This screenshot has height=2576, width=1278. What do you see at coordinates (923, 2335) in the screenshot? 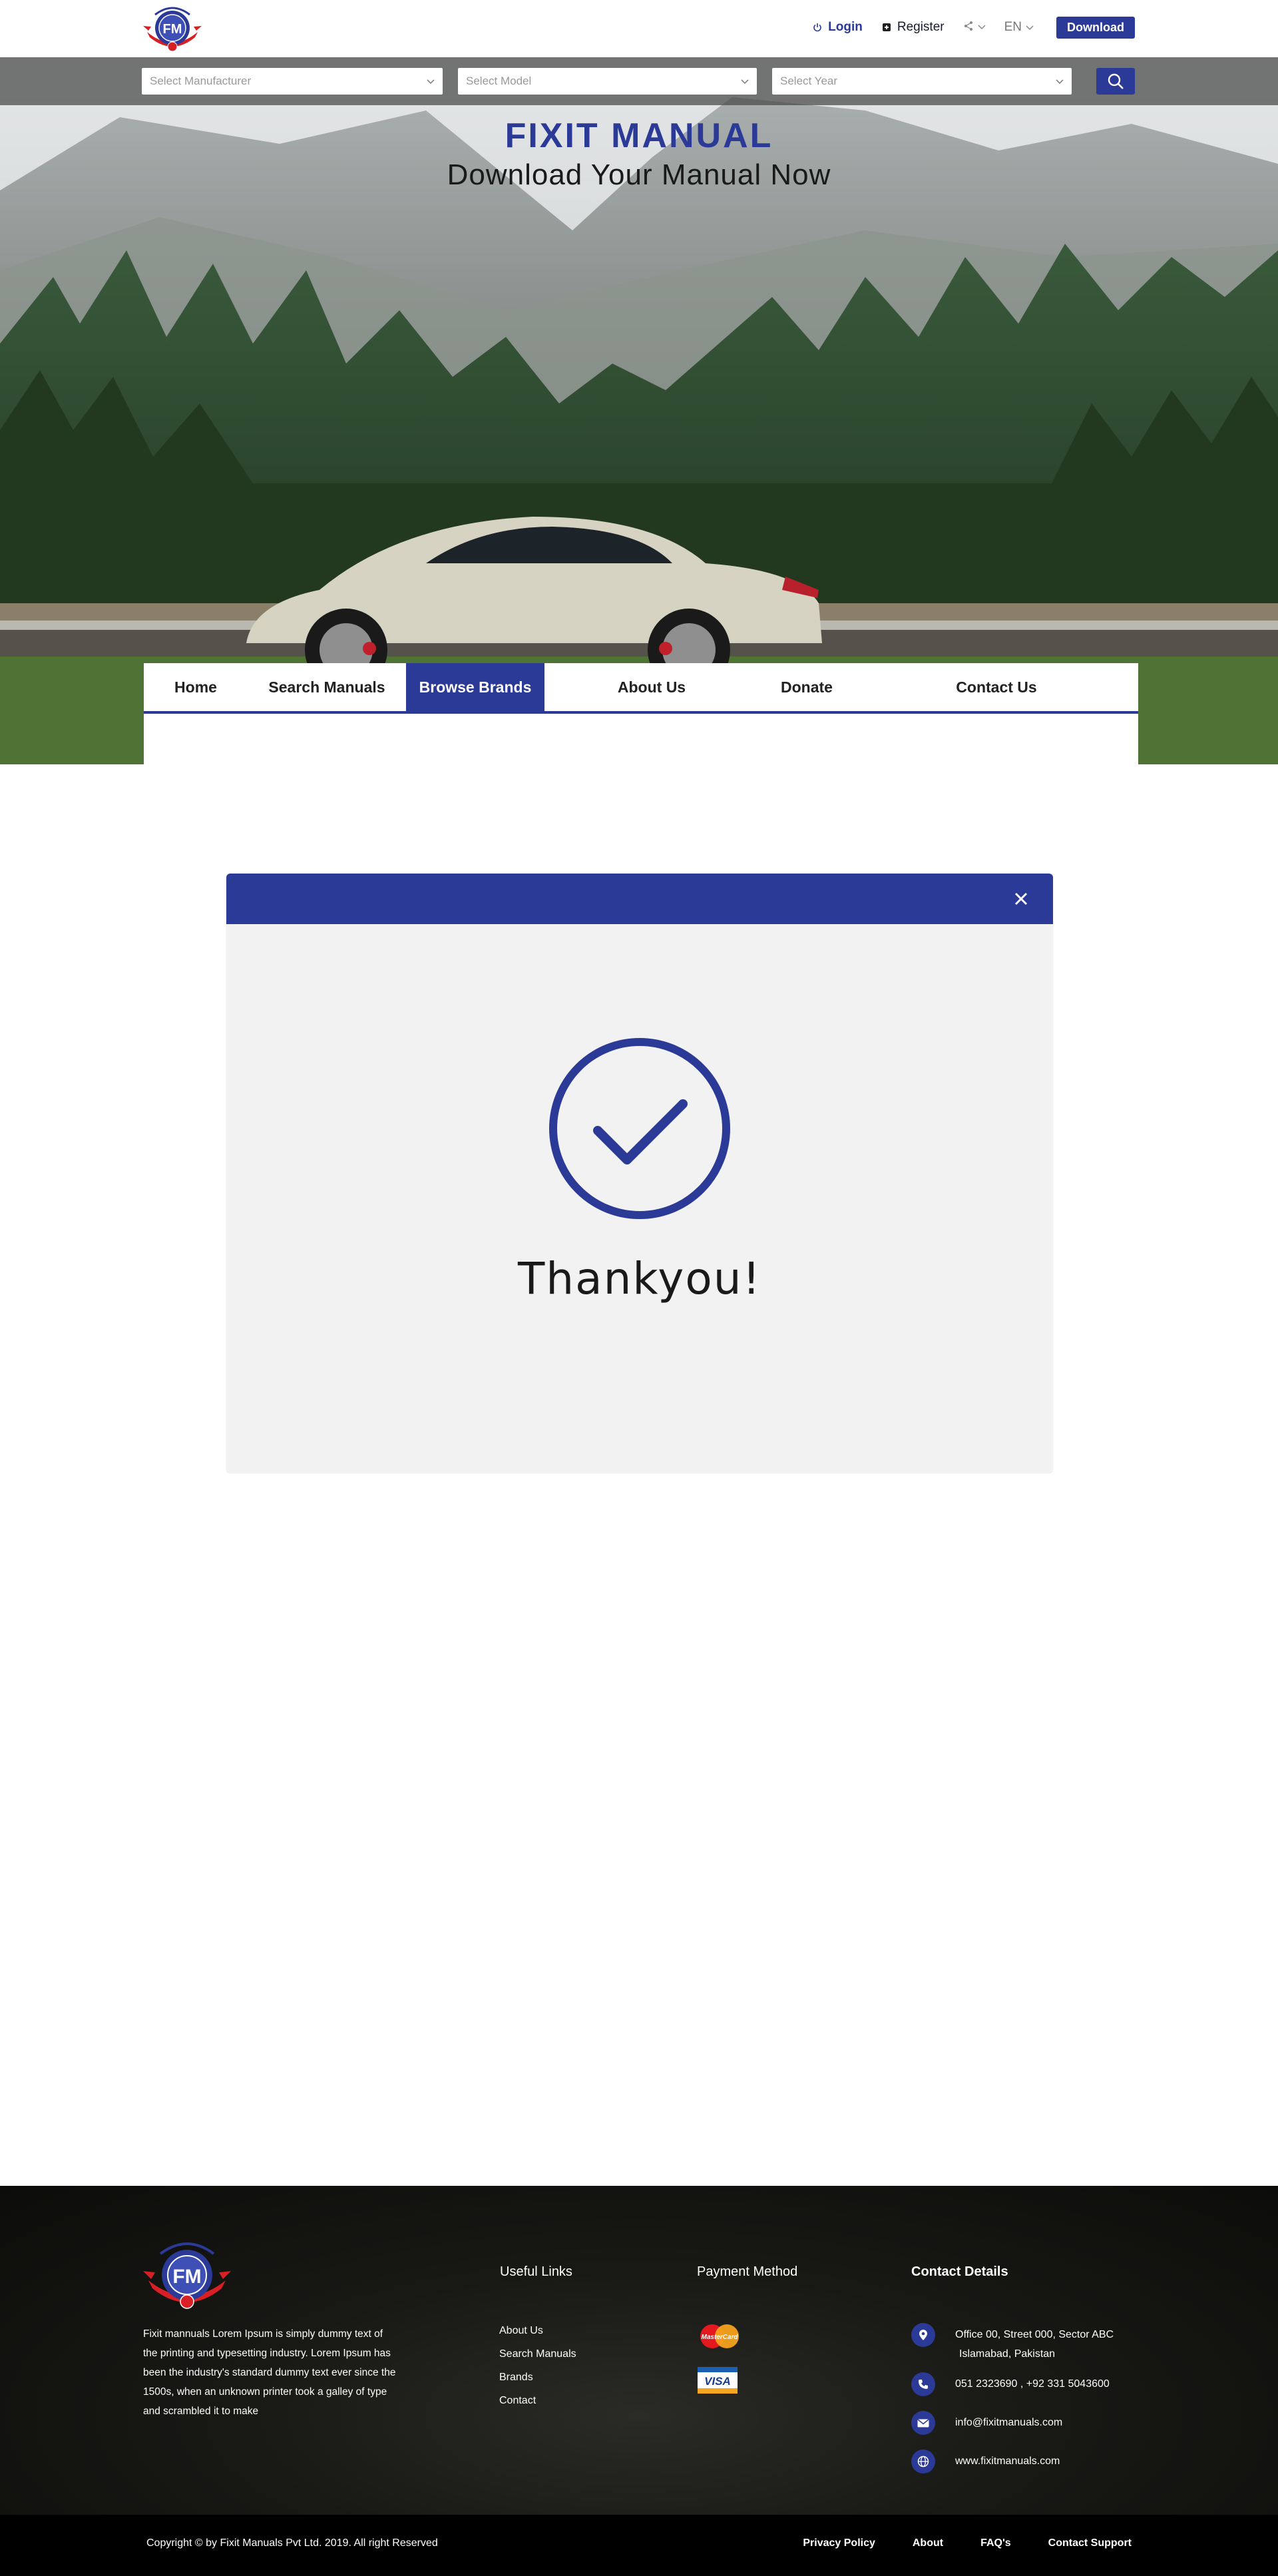
I see `location-icon` at bounding box center [923, 2335].